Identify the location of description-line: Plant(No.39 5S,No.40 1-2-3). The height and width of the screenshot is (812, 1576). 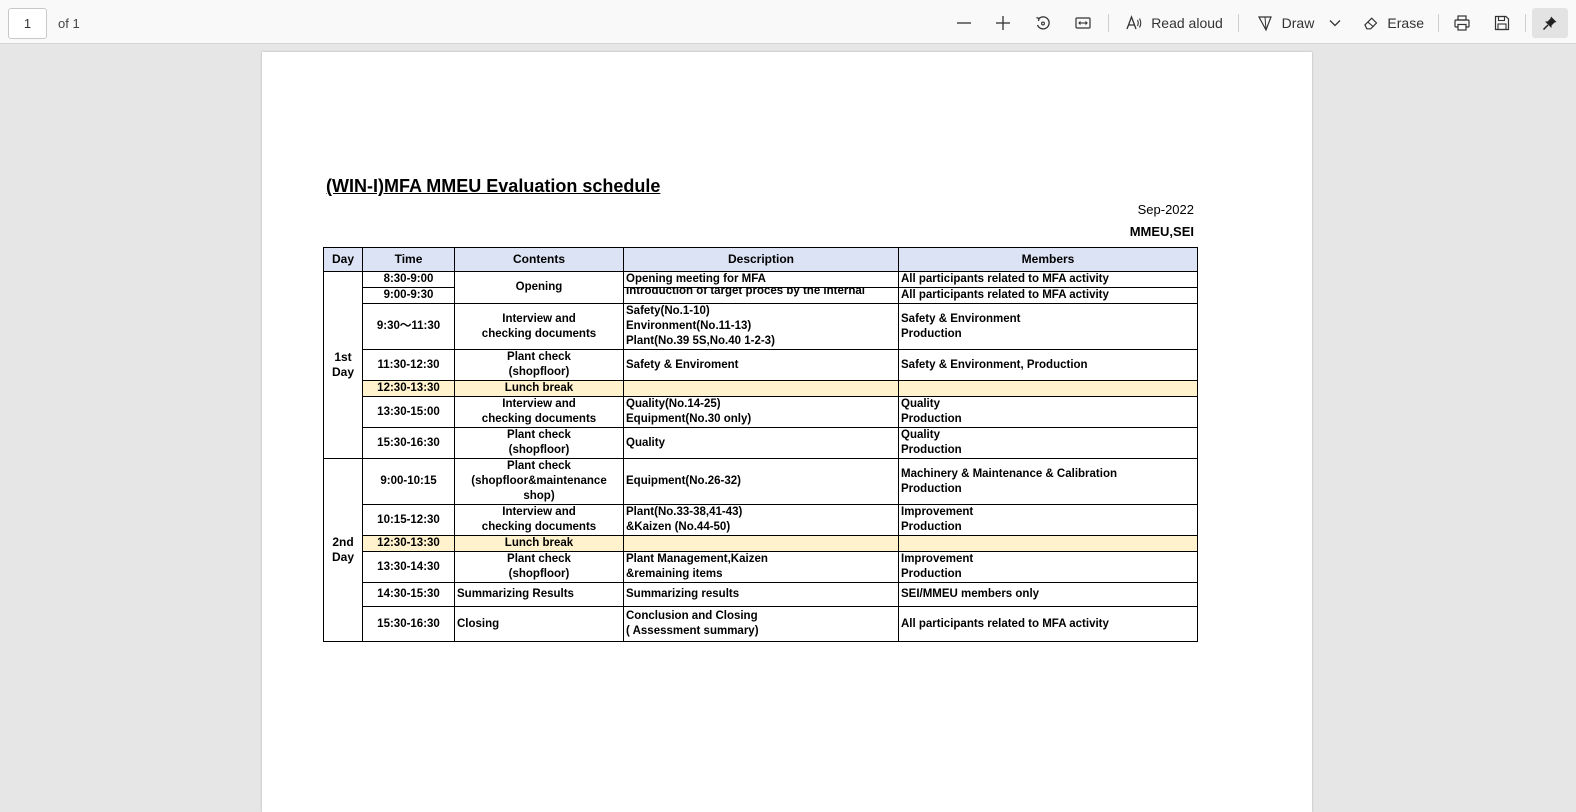
(700, 341).